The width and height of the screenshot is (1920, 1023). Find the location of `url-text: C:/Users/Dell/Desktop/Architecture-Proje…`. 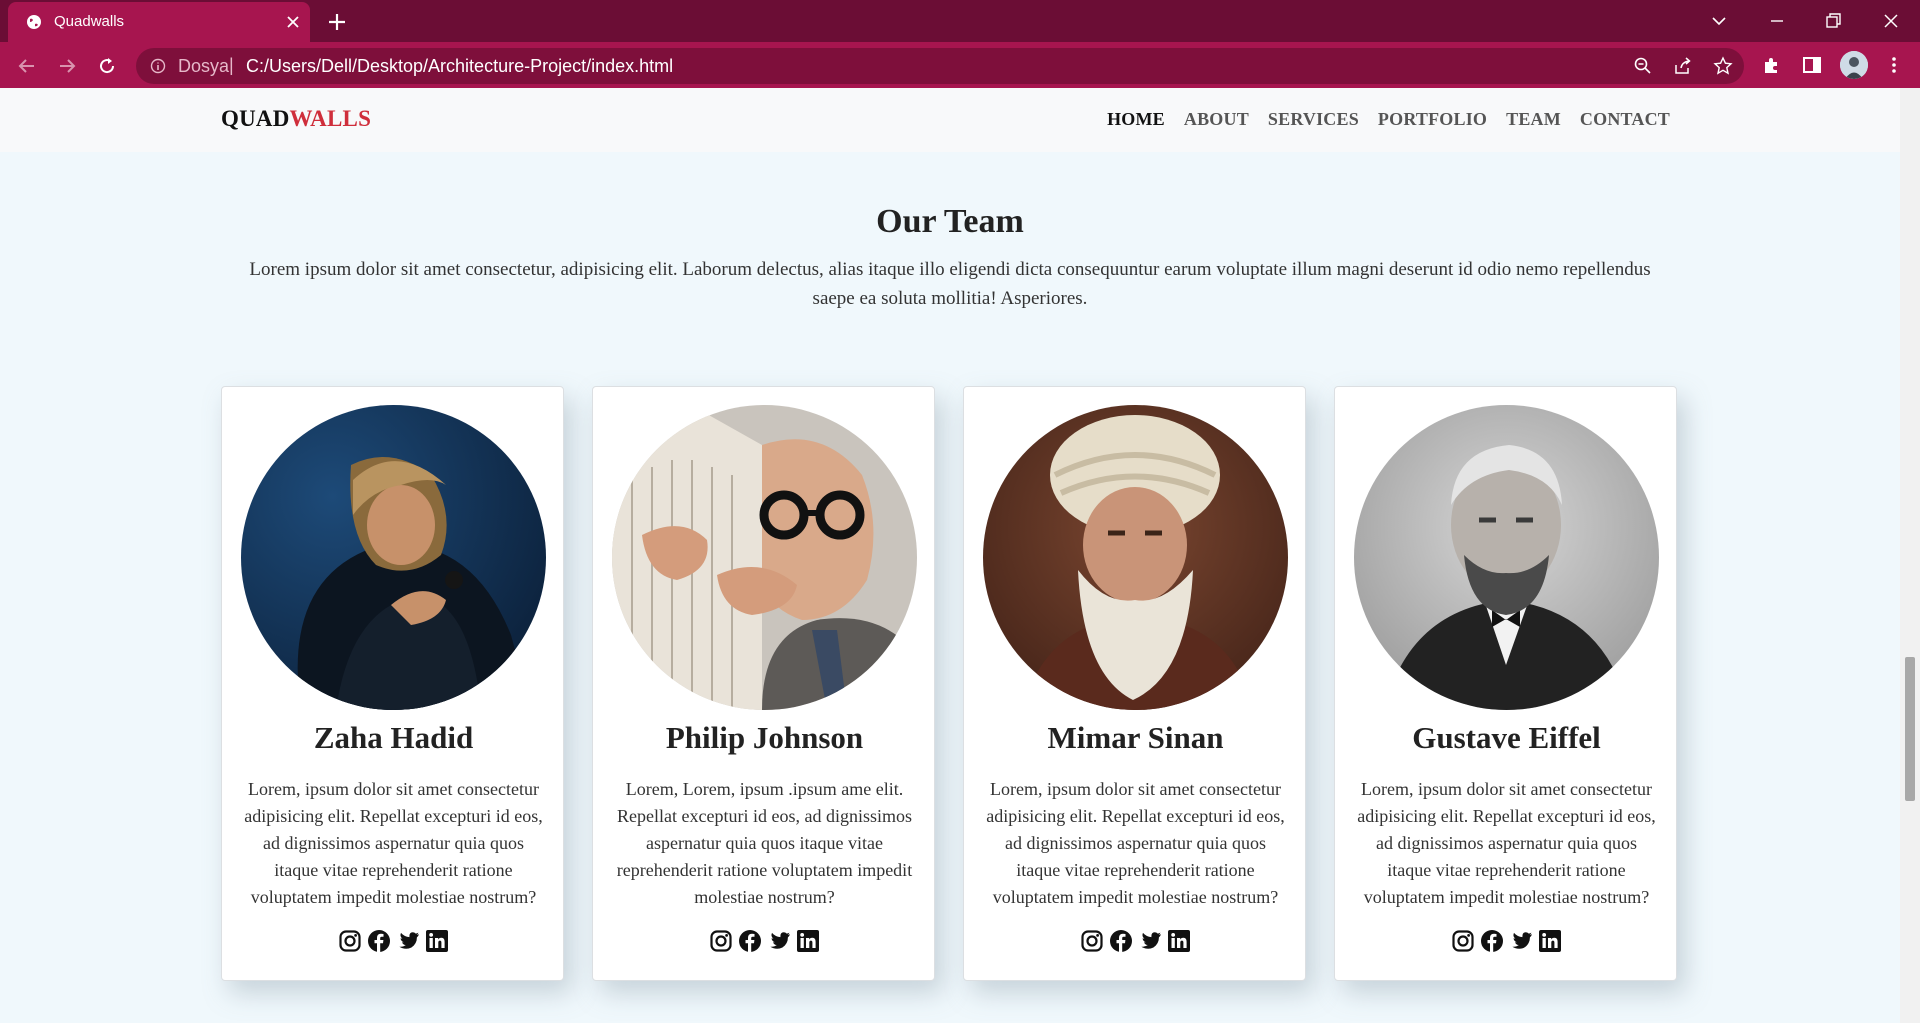

url-text: C:/Users/Dell/Desktop/Architecture-Proje… is located at coordinates (459, 66).